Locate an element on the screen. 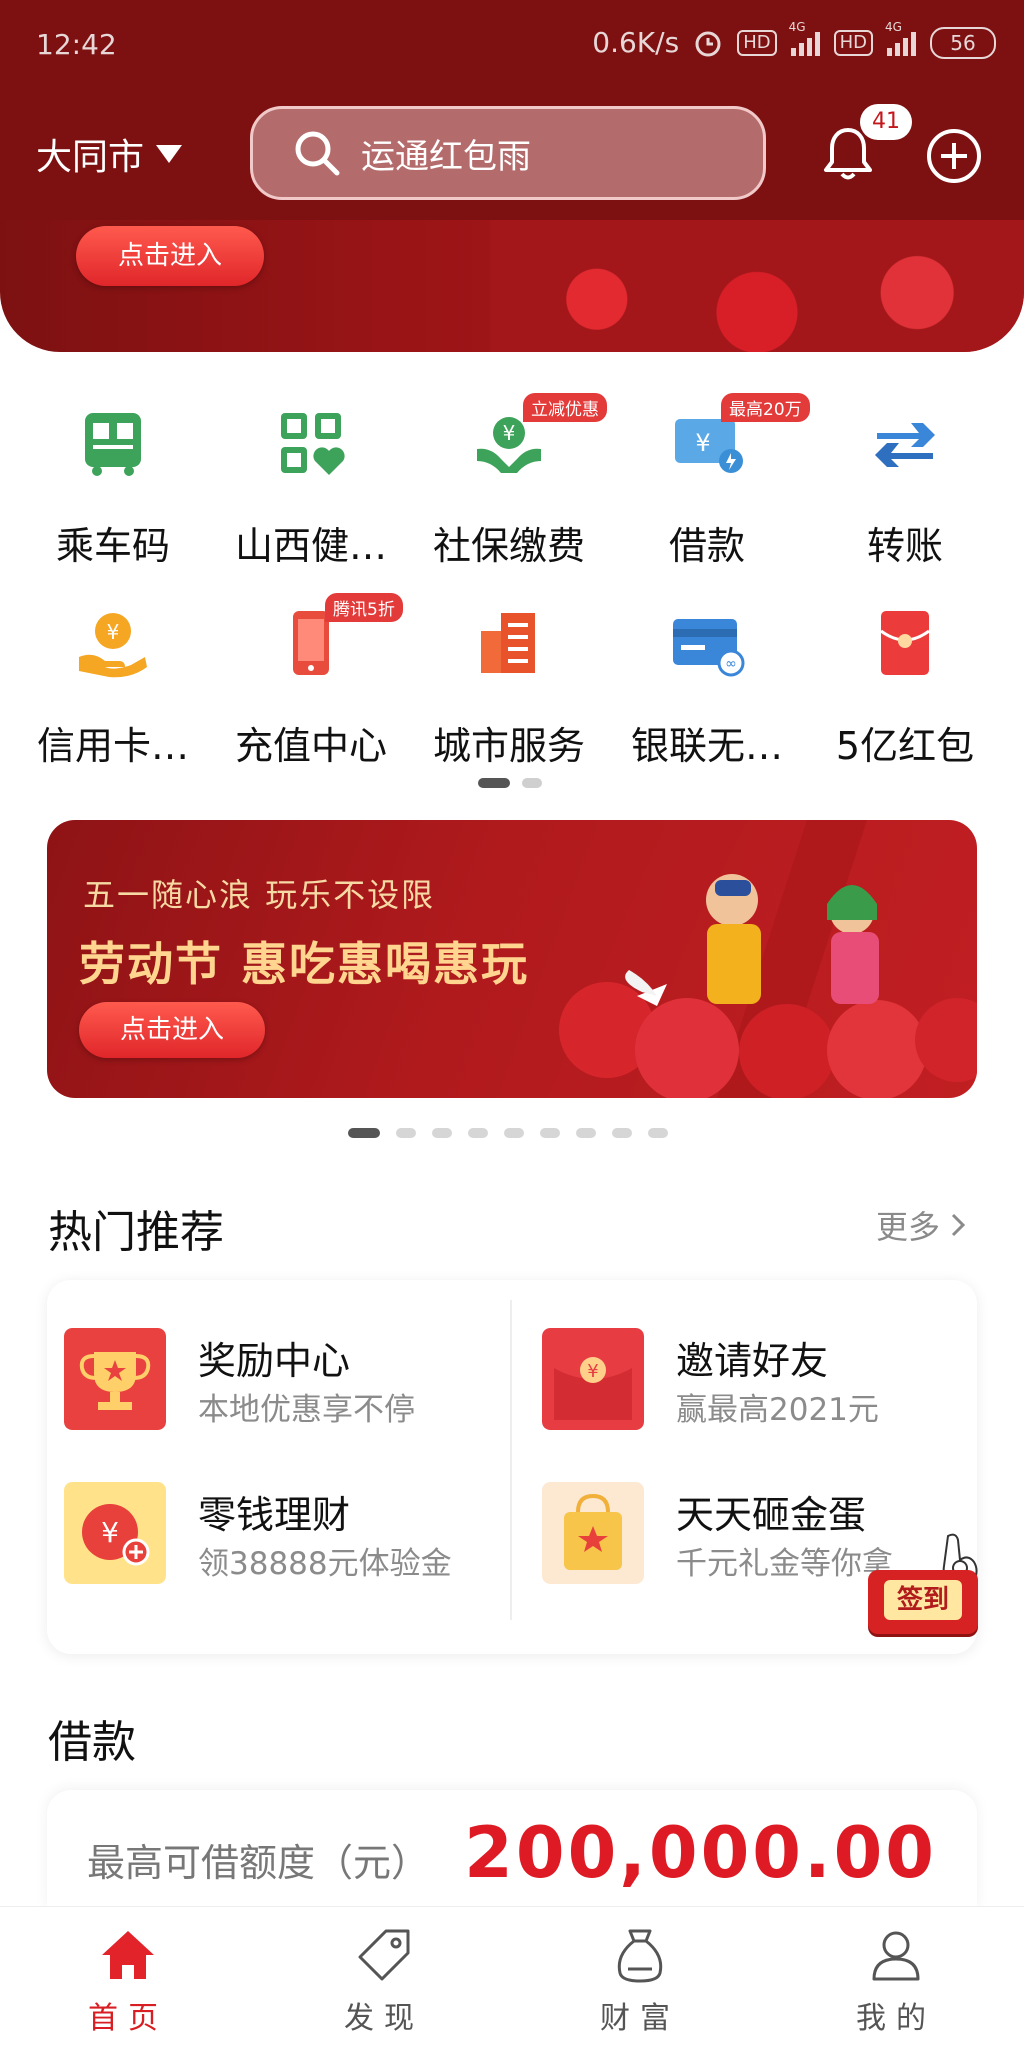  nav-profile: 我的 is located at coordinates (896, 1981).